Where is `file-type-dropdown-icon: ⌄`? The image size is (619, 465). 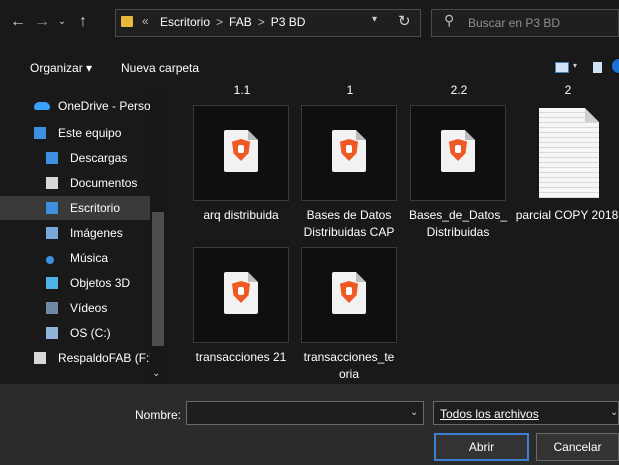
file-type-dropdown-icon: ⌄ is located at coordinates (614, 412).